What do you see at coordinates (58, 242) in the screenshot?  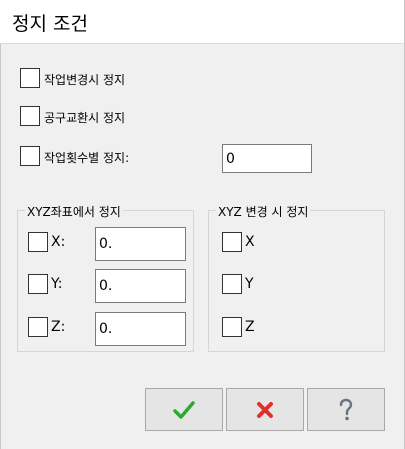 I see `coord-x-label: X:` at bounding box center [58, 242].